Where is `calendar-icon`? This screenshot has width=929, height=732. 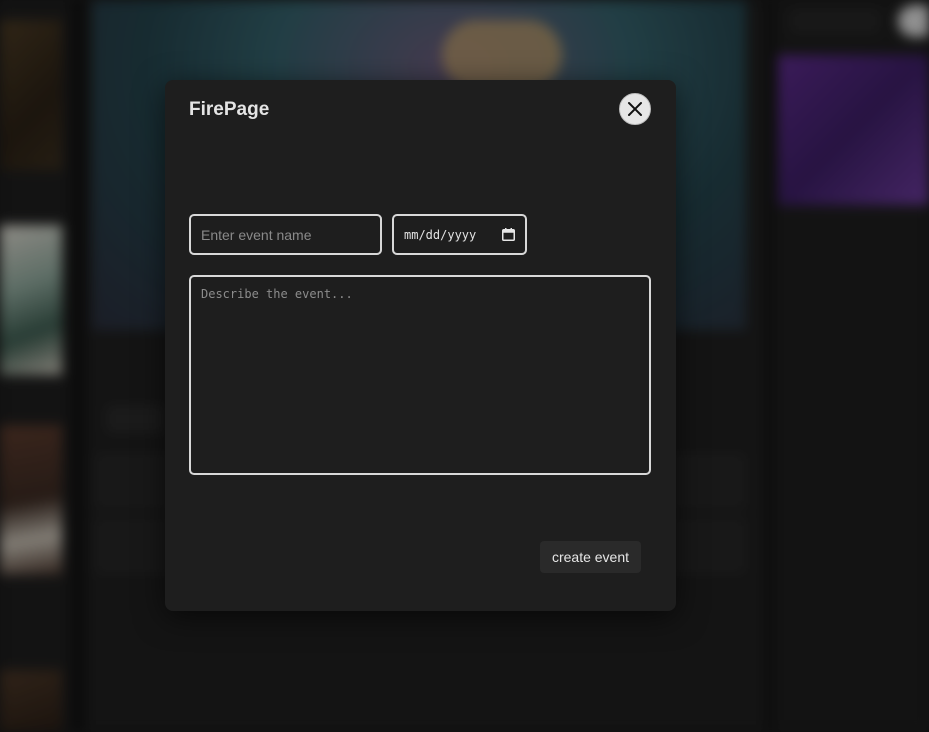 calendar-icon is located at coordinates (508, 234).